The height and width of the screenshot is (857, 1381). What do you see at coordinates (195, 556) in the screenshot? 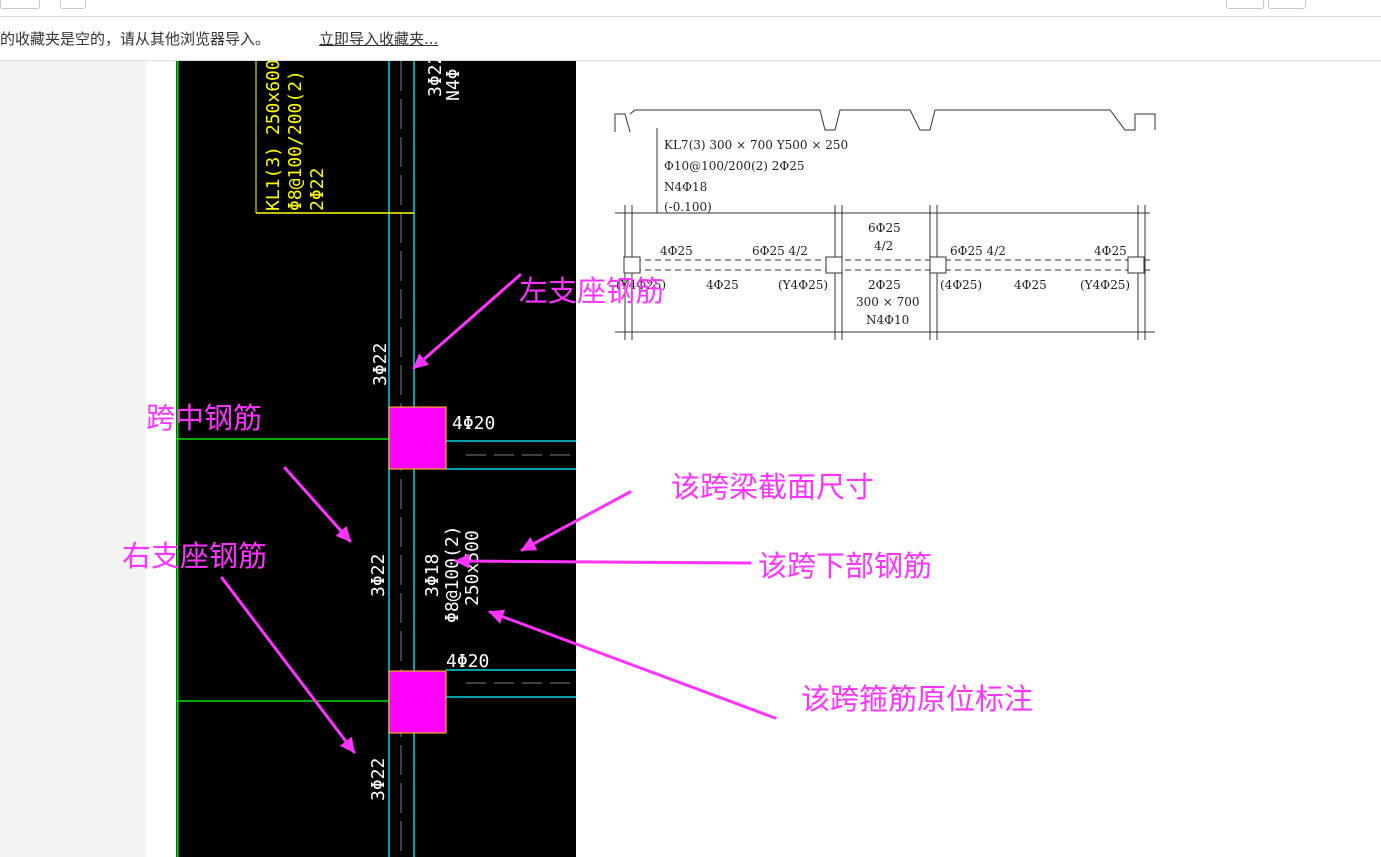
I see `label-right-support: 右支座钢筋` at bounding box center [195, 556].